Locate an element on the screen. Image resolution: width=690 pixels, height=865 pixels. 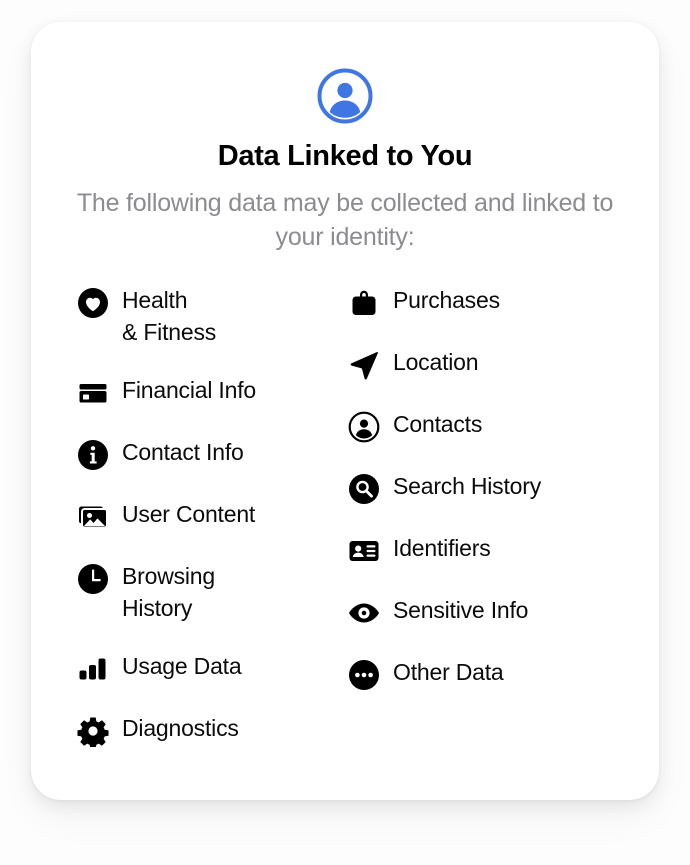
page-title: Data Linked to You is located at coordinates (345, 156).